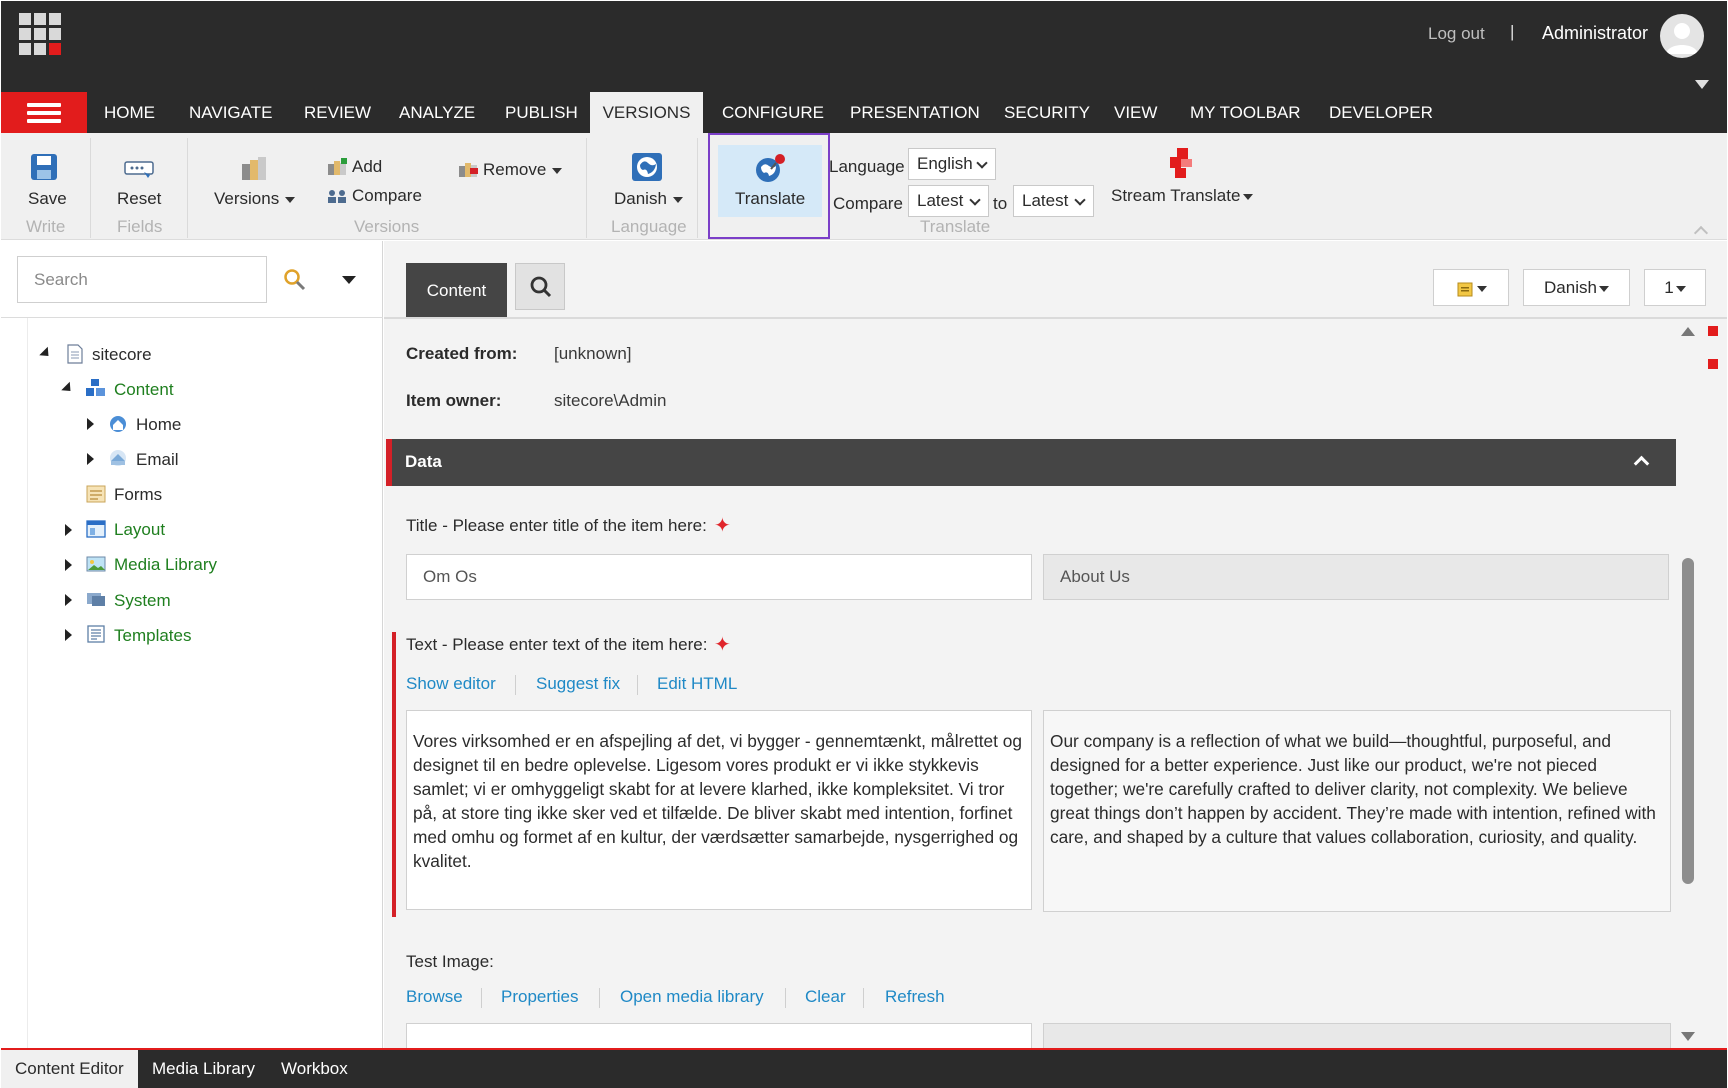 The image size is (1728, 1088). What do you see at coordinates (915, 997) in the screenshot?
I see `refresh-link: Refresh` at bounding box center [915, 997].